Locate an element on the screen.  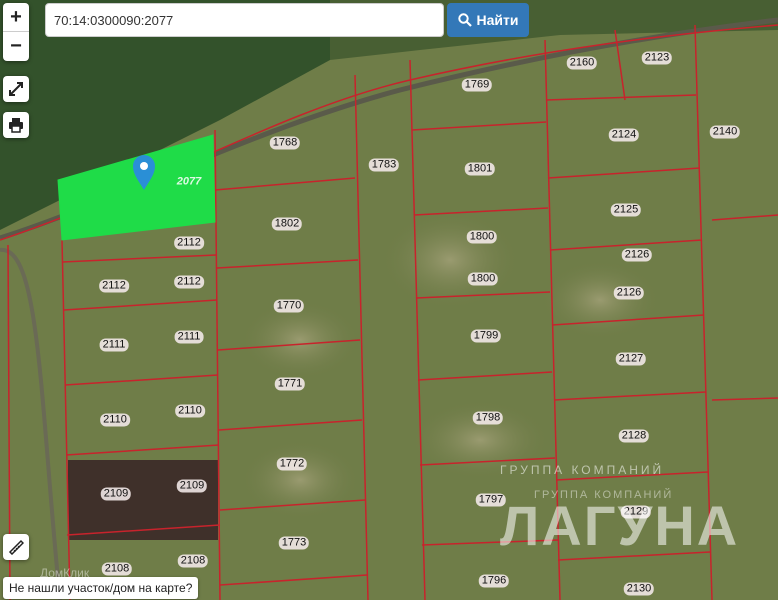
plot-label: 2160 is located at coordinates (582, 63).